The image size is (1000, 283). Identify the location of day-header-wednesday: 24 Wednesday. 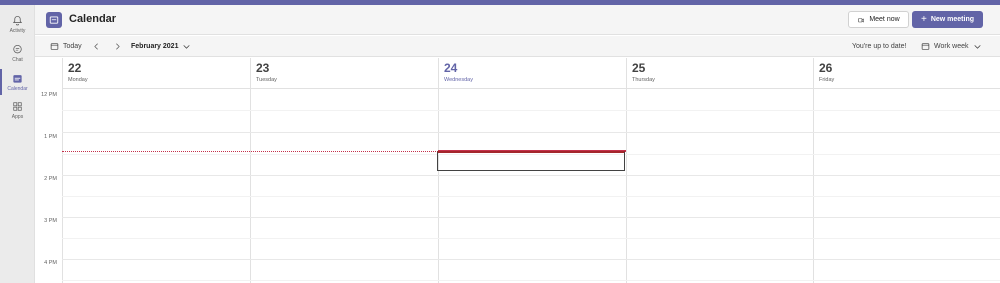
(532, 73).